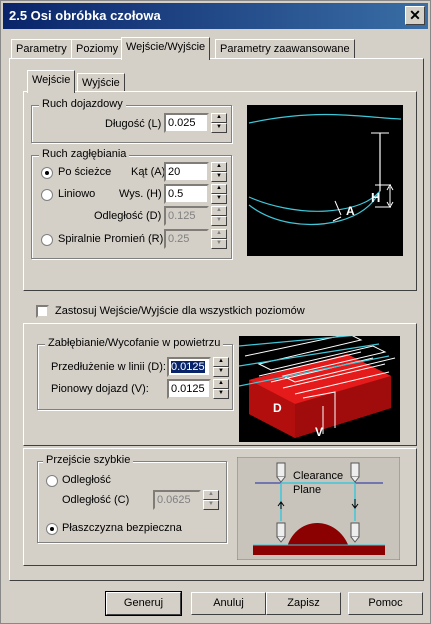  I want to click on distance-c-input: 0.0625, so click(177, 500).